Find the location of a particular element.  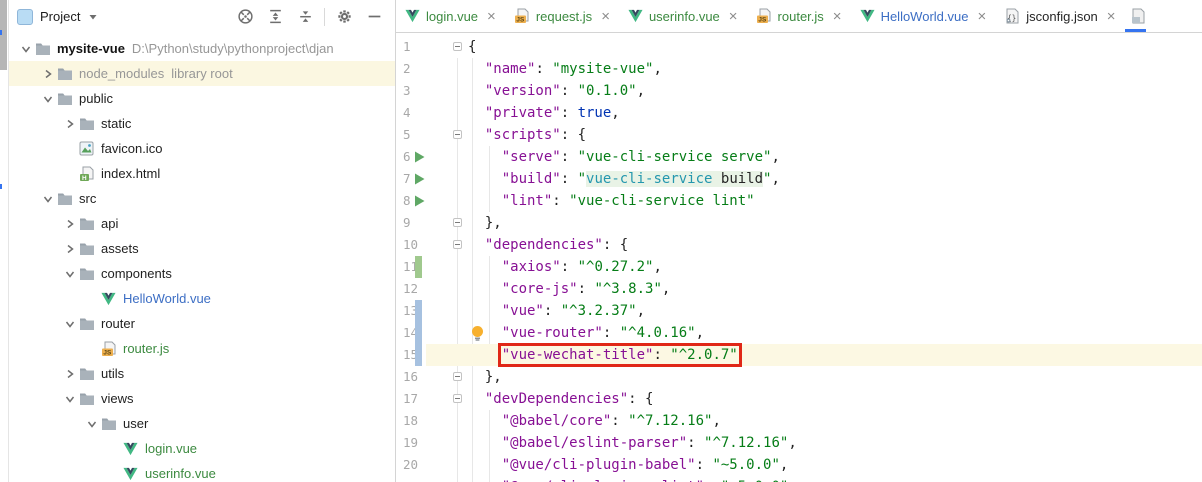

project-dropdown: Project is located at coordinates (60, 16).